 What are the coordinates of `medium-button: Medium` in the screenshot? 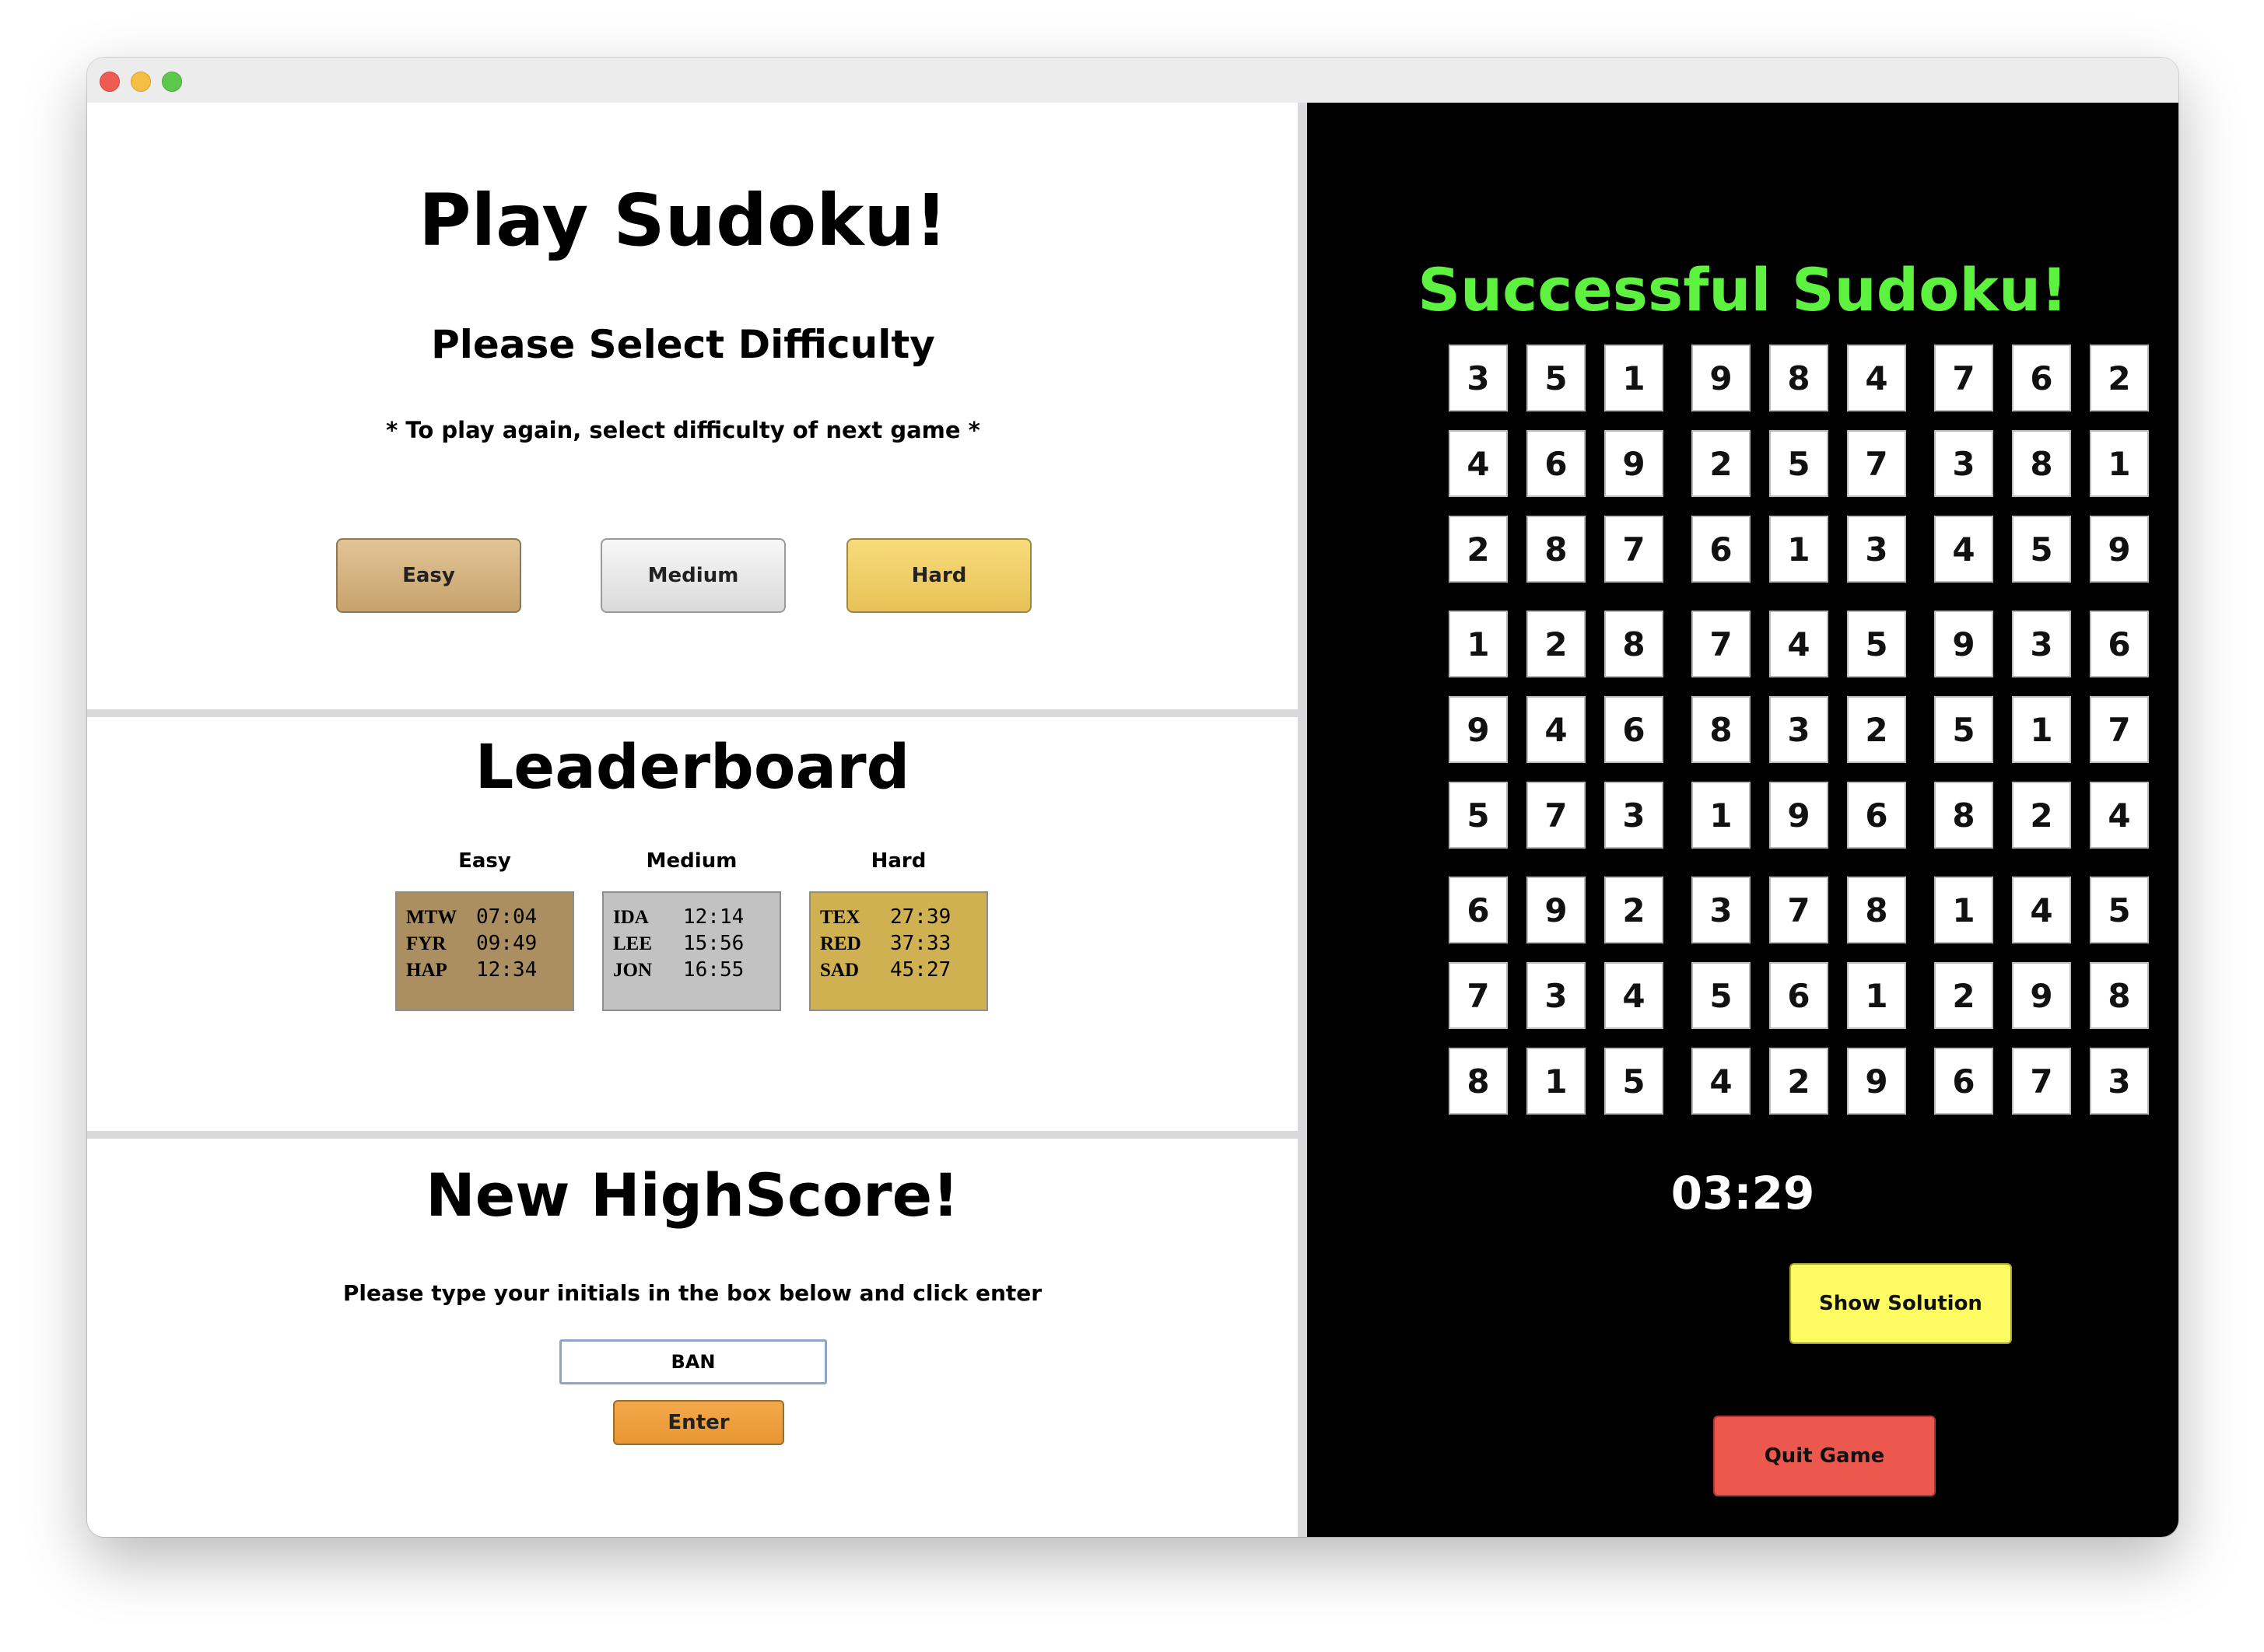 It's located at (693, 575).